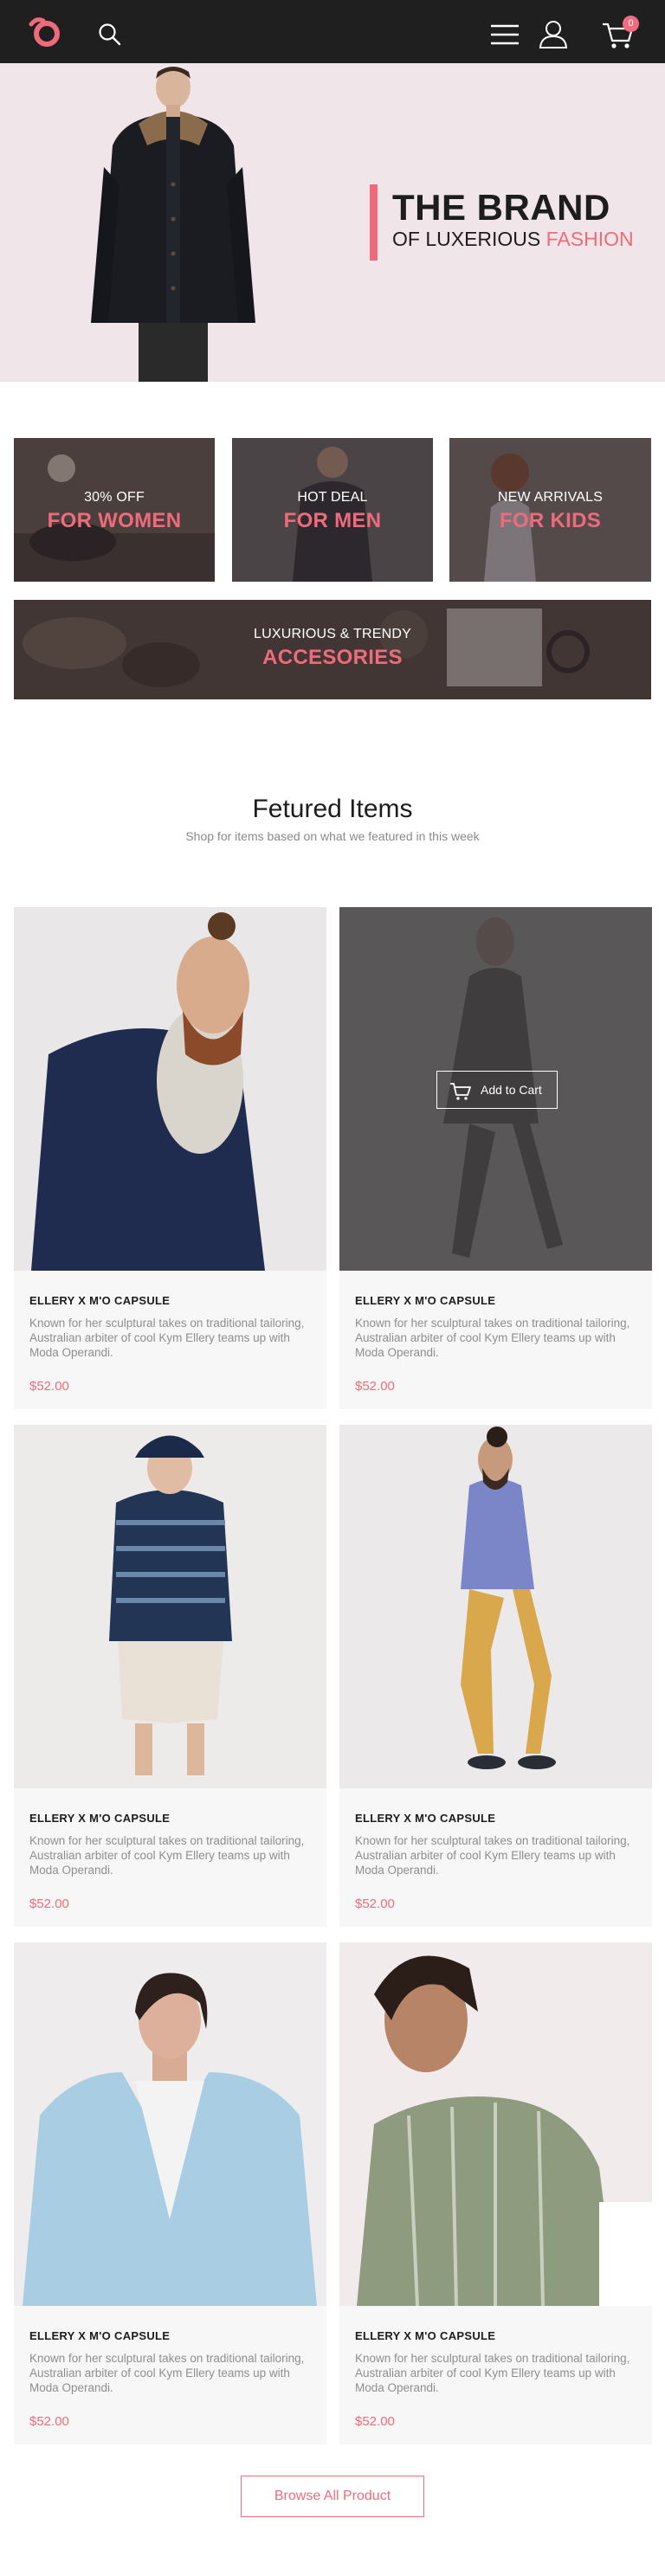  What do you see at coordinates (460, 1091) in the screenshot?
I see `cart-icon` at bounding box center [460, 1091].